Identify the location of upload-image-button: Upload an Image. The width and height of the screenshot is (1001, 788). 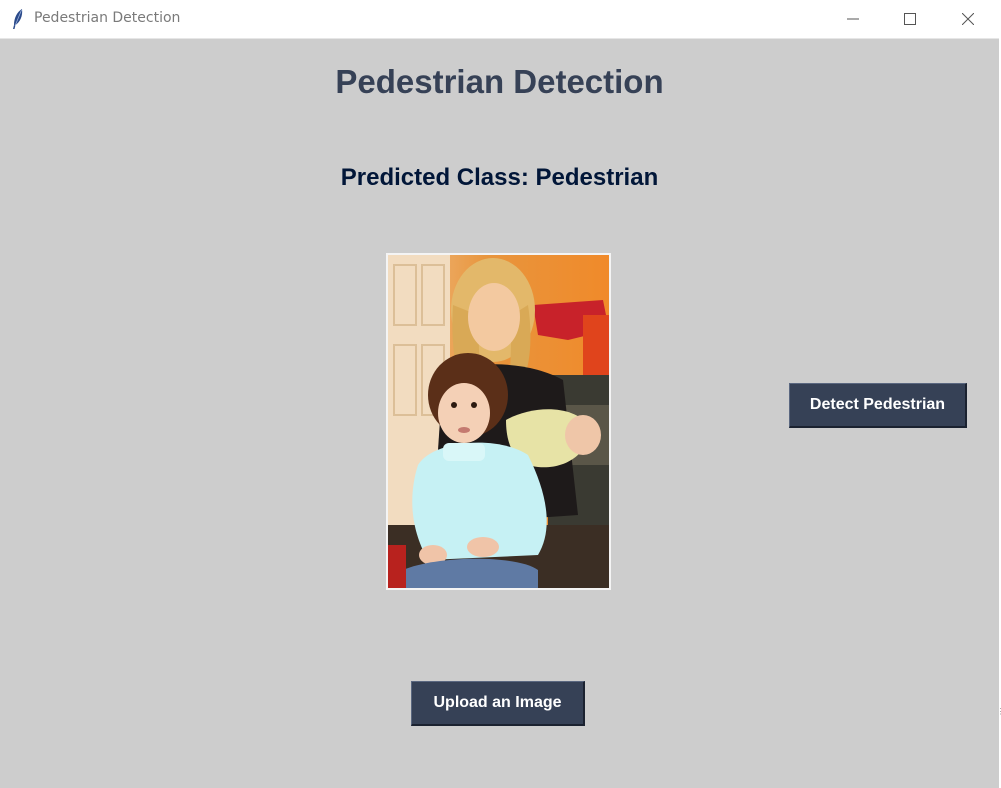
(498, 703).